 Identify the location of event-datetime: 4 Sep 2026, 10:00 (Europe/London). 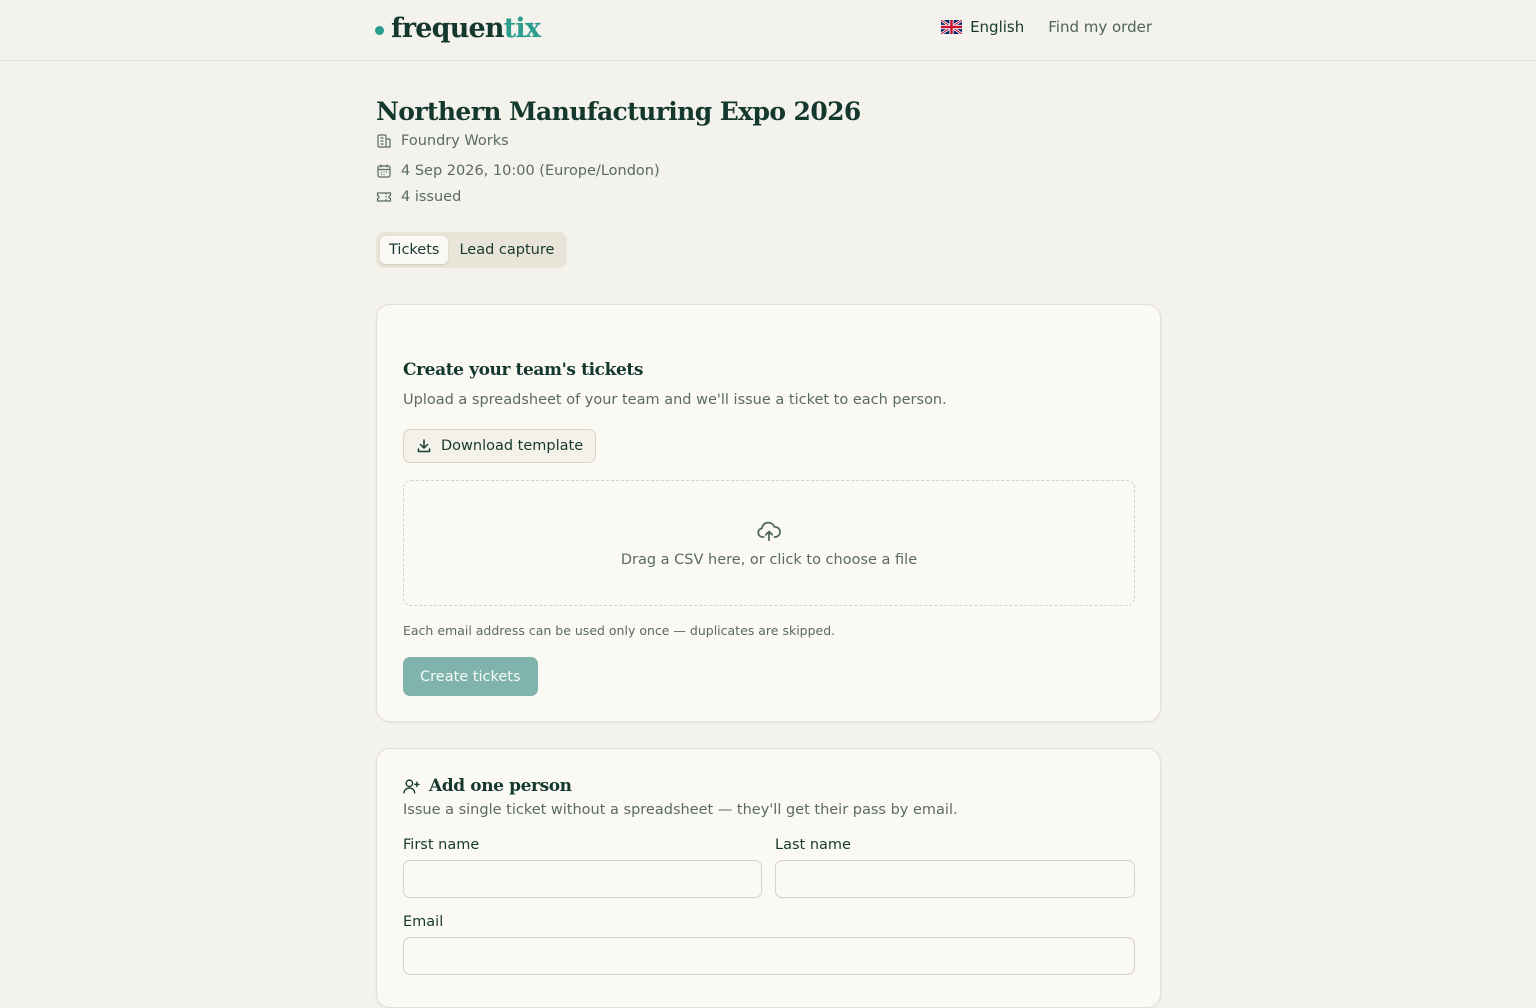
(768, 171).